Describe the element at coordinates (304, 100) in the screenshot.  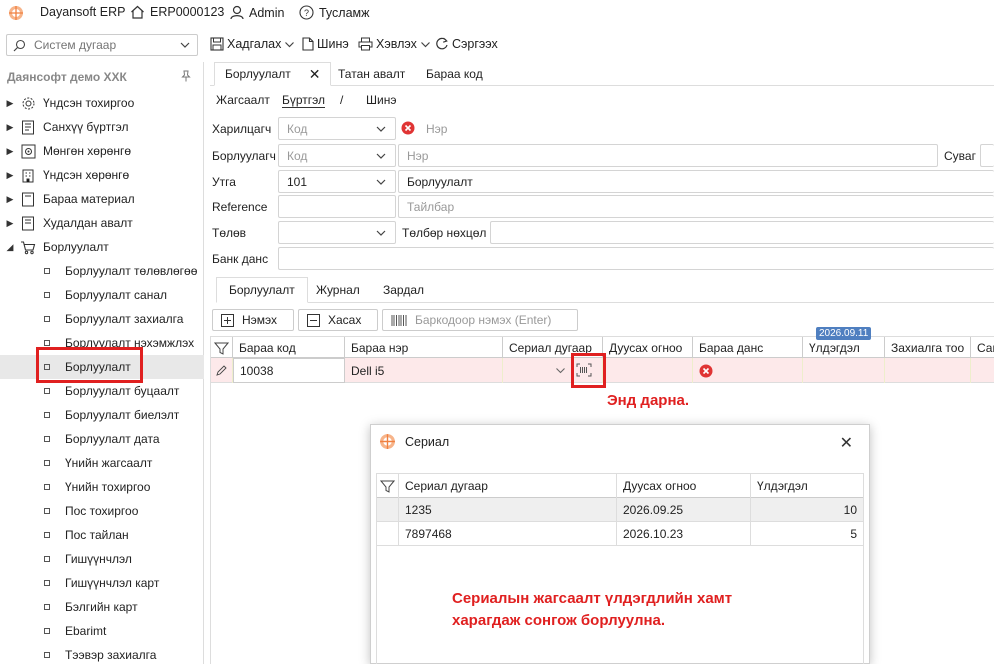
I see `register-link: Бүртгэл` at that location.